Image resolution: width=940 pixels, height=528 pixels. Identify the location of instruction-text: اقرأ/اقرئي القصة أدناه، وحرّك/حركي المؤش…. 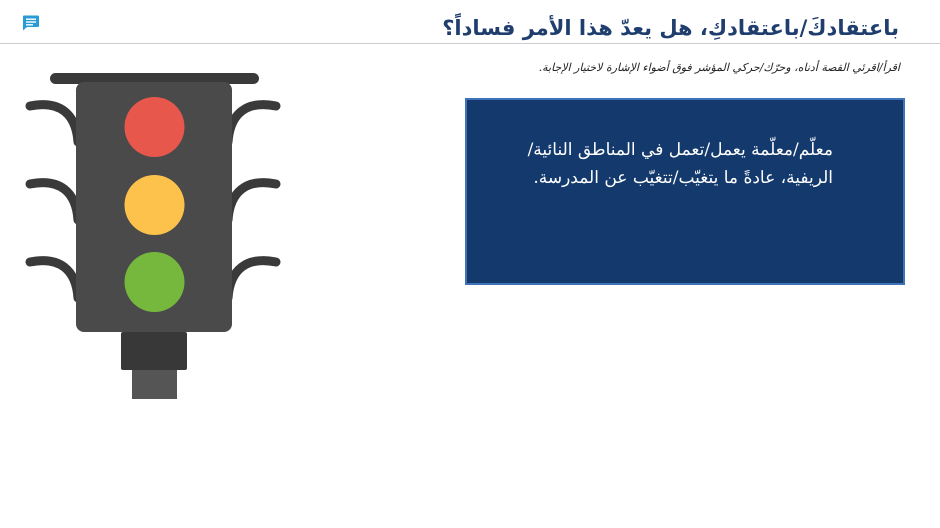
(719, 67).